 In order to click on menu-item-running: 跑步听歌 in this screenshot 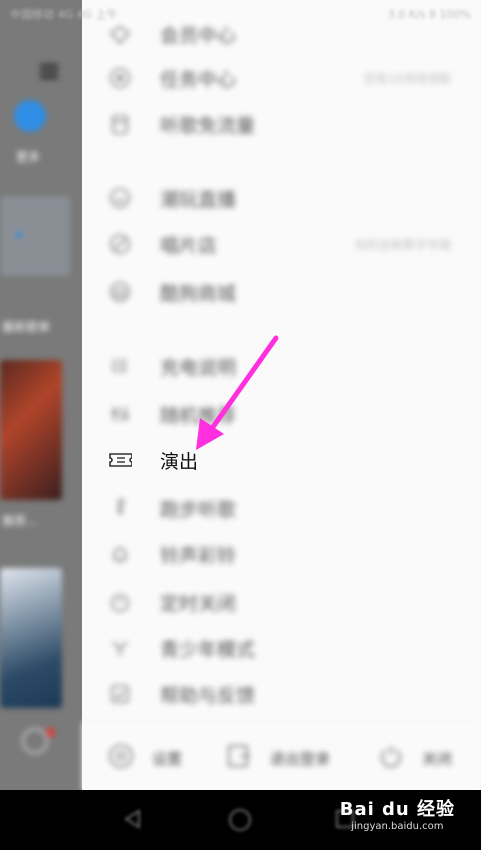, I will do `click(281, 508)`.